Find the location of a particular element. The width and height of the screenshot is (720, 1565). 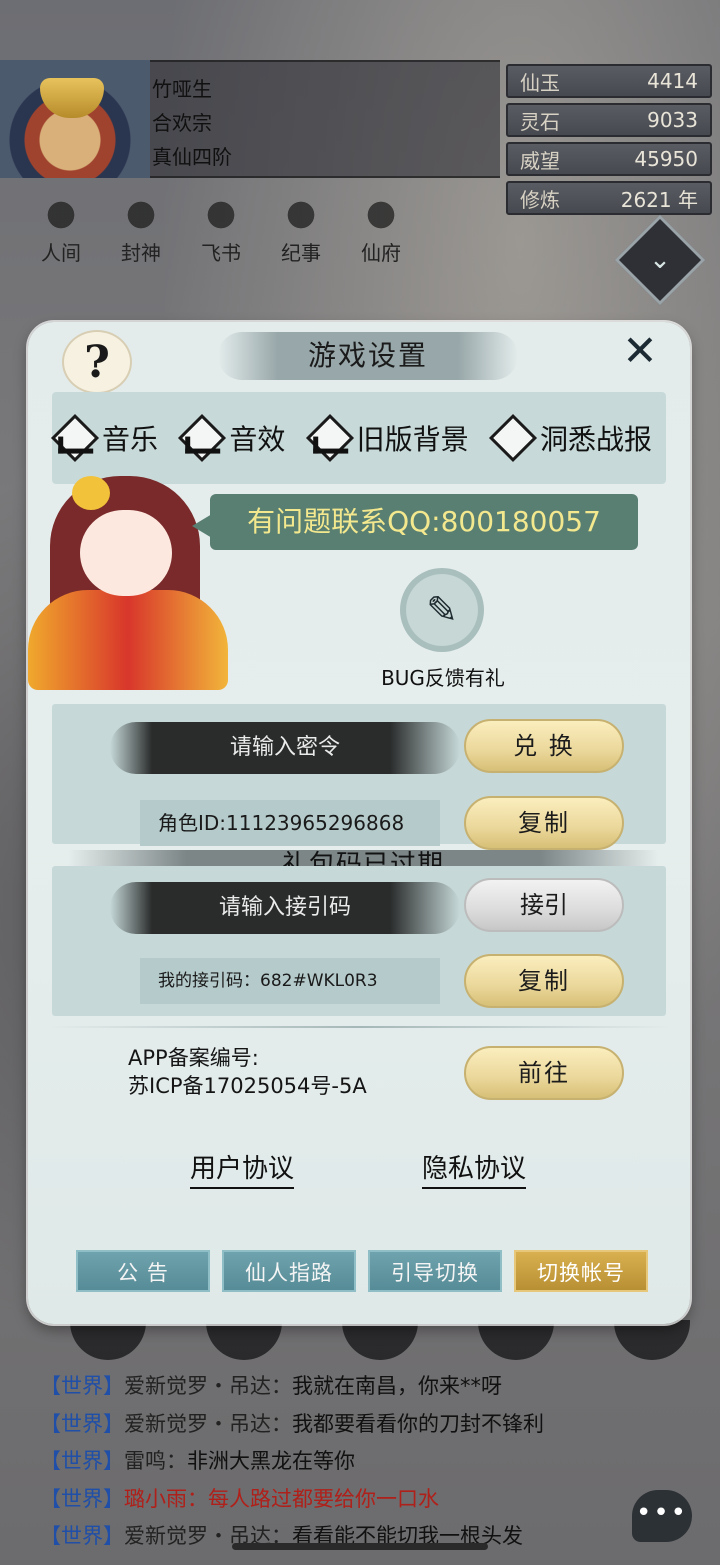

bug-report-button: ✎ is located at coordinates (442, 610).